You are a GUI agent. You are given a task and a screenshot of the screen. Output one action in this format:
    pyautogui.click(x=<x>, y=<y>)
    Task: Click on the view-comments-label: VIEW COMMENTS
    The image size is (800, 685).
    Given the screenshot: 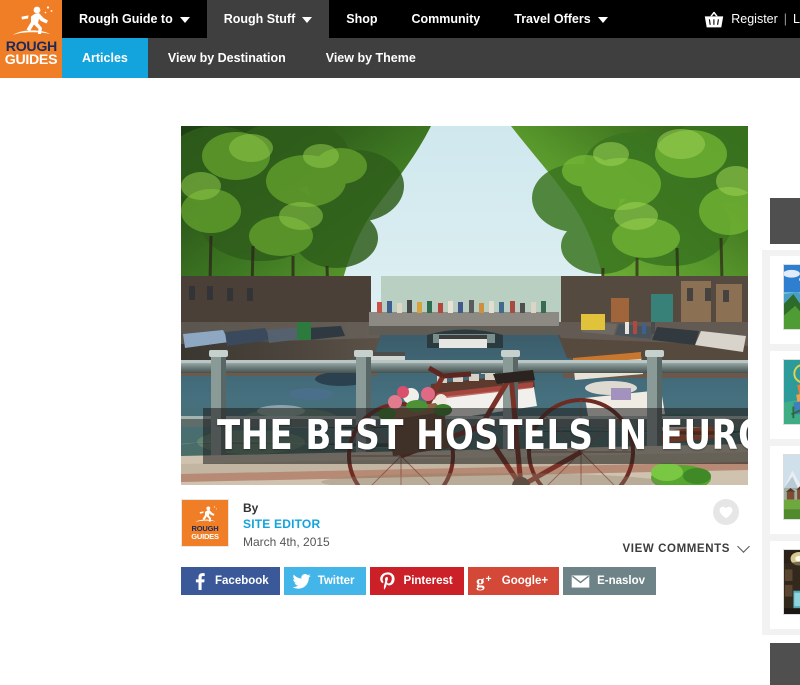 What is the action you would take?
    pyautogui.click(x=676, y=549)
    